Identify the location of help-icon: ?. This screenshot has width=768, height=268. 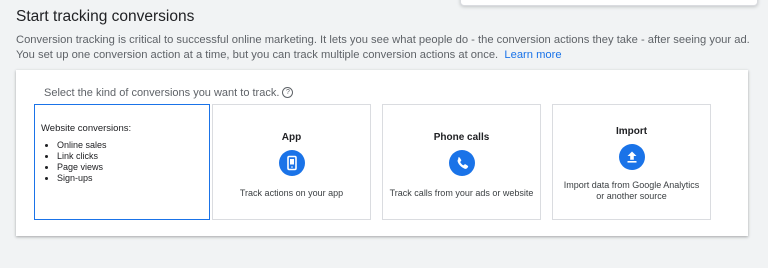
(288, 92).